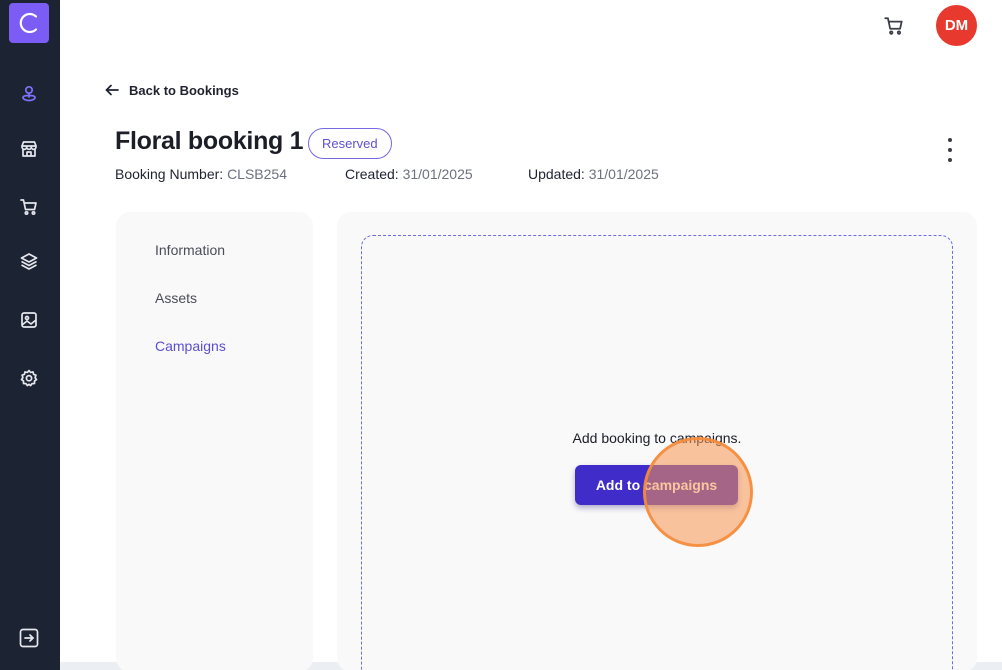 The width and height of the screenshot is (1002, 670). Describe the element at coordinates (894, 26) in the screenshot. I see `header-cart-icon` at that location.